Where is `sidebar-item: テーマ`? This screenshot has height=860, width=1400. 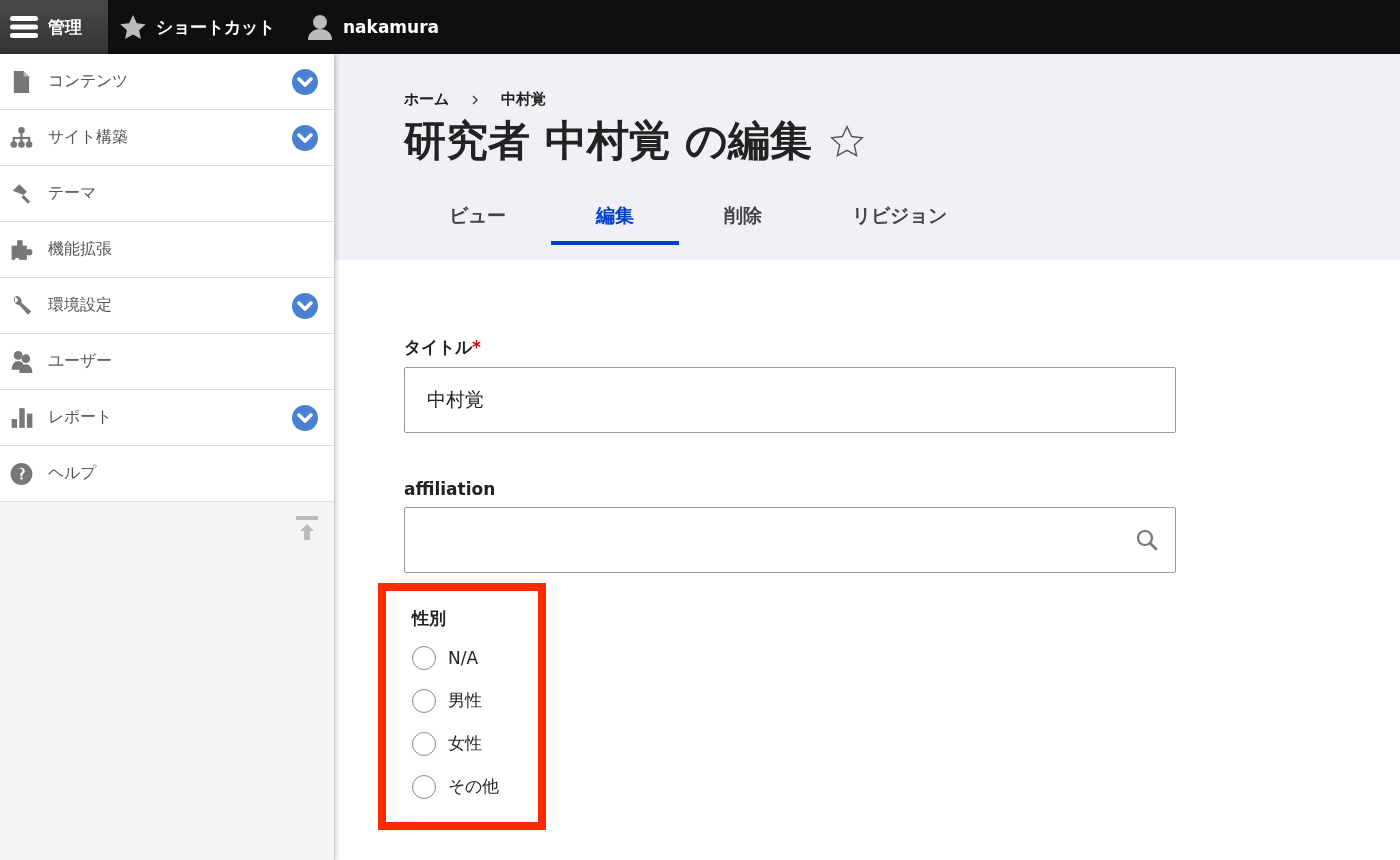 sidebar-item: テーマ is located at coordinates (167, 194).